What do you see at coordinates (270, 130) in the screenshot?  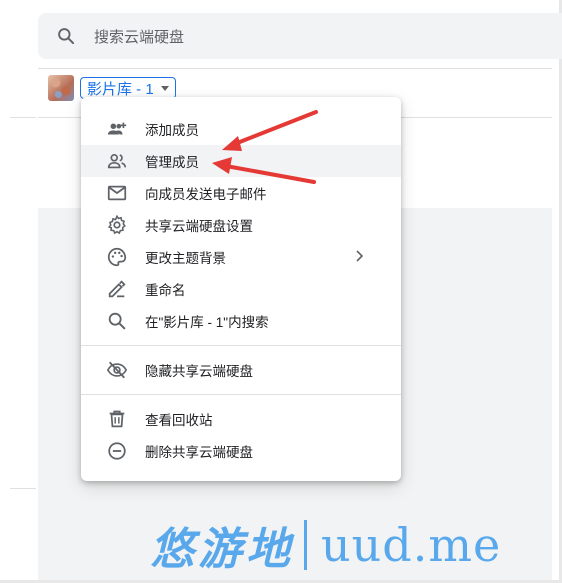 I see `arrow-annotation-upper` at bounding box center [270, 130].